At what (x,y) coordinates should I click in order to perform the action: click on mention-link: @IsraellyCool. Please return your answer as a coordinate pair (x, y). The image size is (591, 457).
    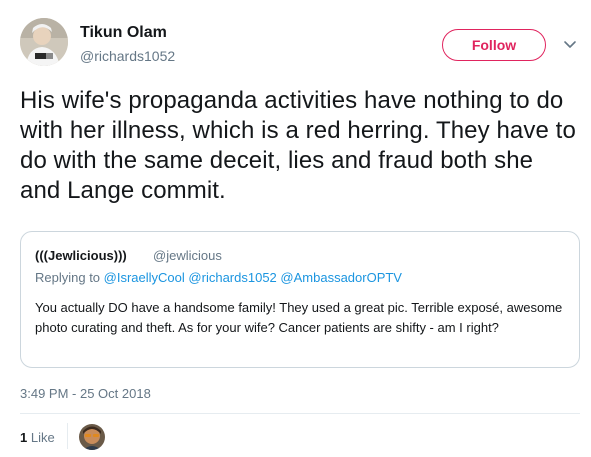
    Looking at the image, I should click on (144, 277).